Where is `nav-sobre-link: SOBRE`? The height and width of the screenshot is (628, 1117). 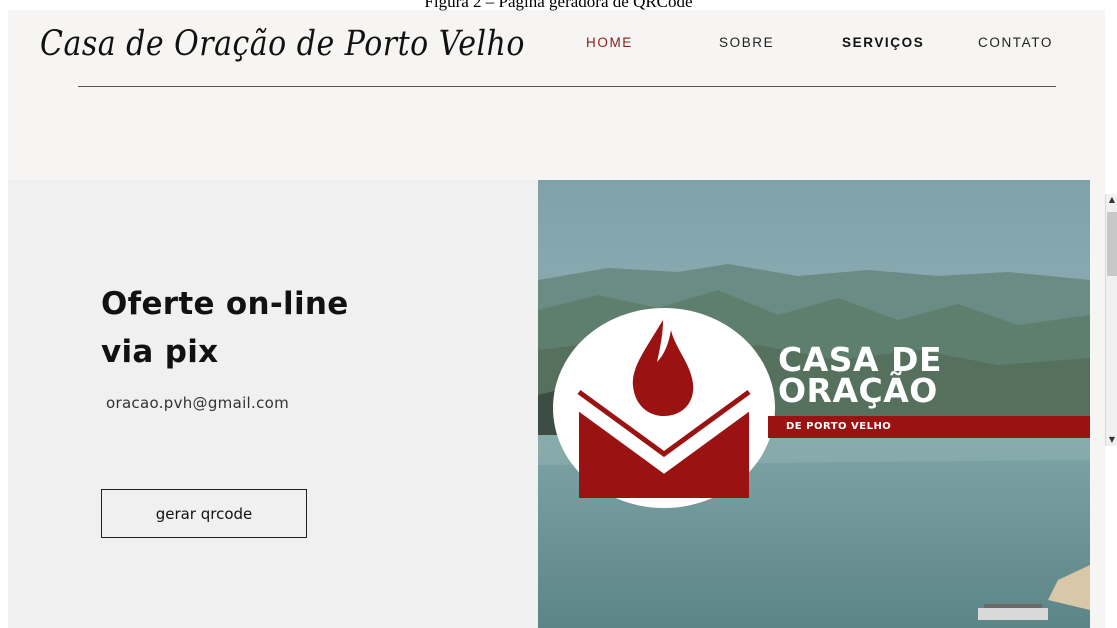 nav-sobre-link: SOBRE is located at coordinates (746, 42).